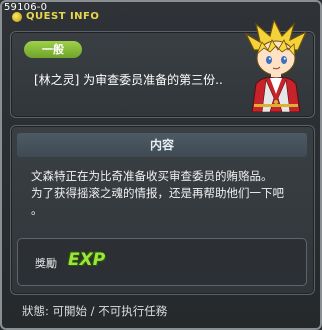 The image size is (322, 330). Describe the element at coordinates (87, 260) in the screenshot. I see `exp-reward-icon: EXP` at that location.